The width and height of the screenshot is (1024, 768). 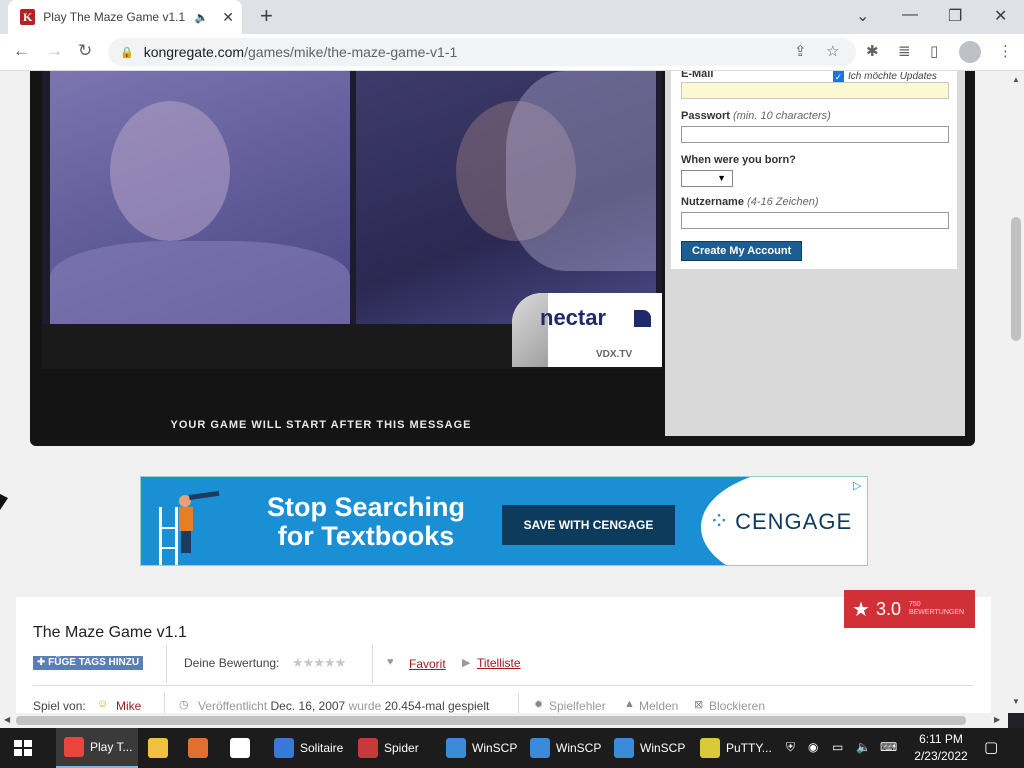 What do you see at coordinates (266, 16) in the screenshot?
I see `new-tab-button: +` at bounding box center [266, 16].